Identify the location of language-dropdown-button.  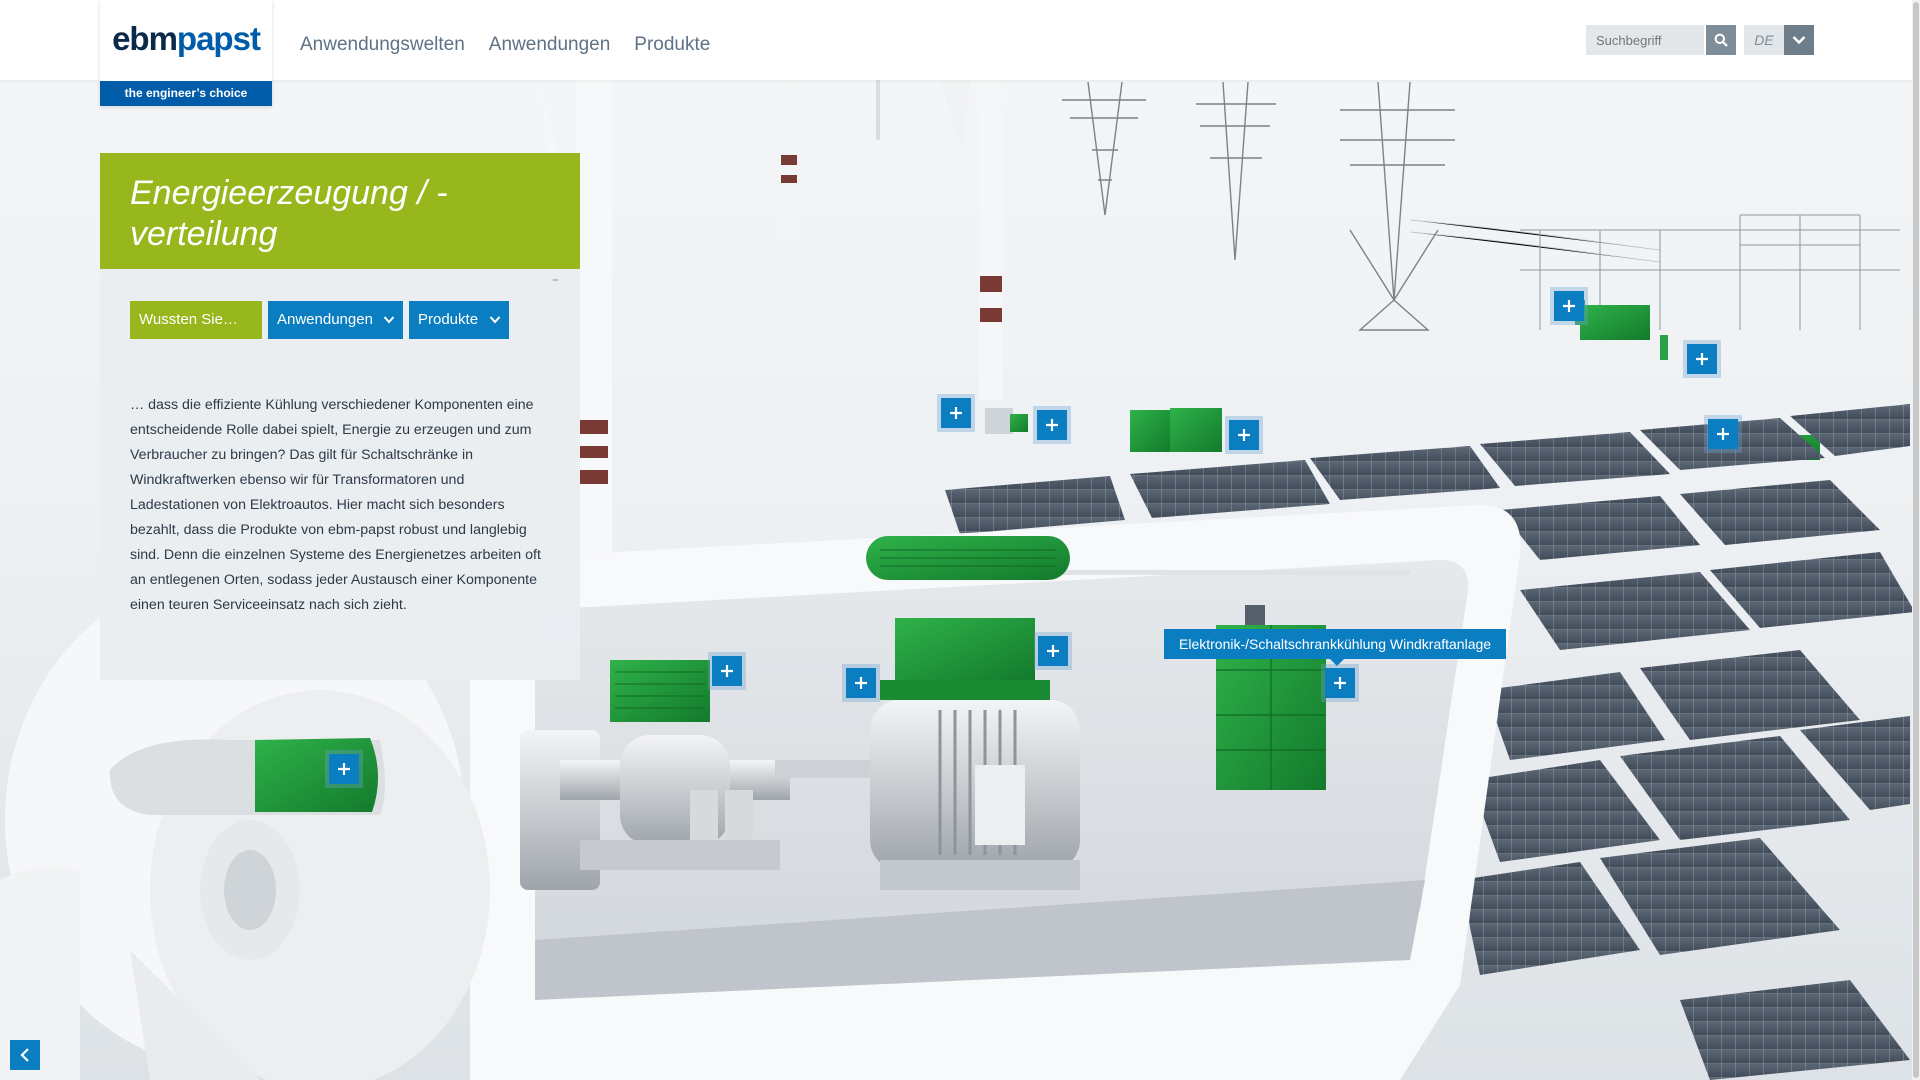
(1799, 40).